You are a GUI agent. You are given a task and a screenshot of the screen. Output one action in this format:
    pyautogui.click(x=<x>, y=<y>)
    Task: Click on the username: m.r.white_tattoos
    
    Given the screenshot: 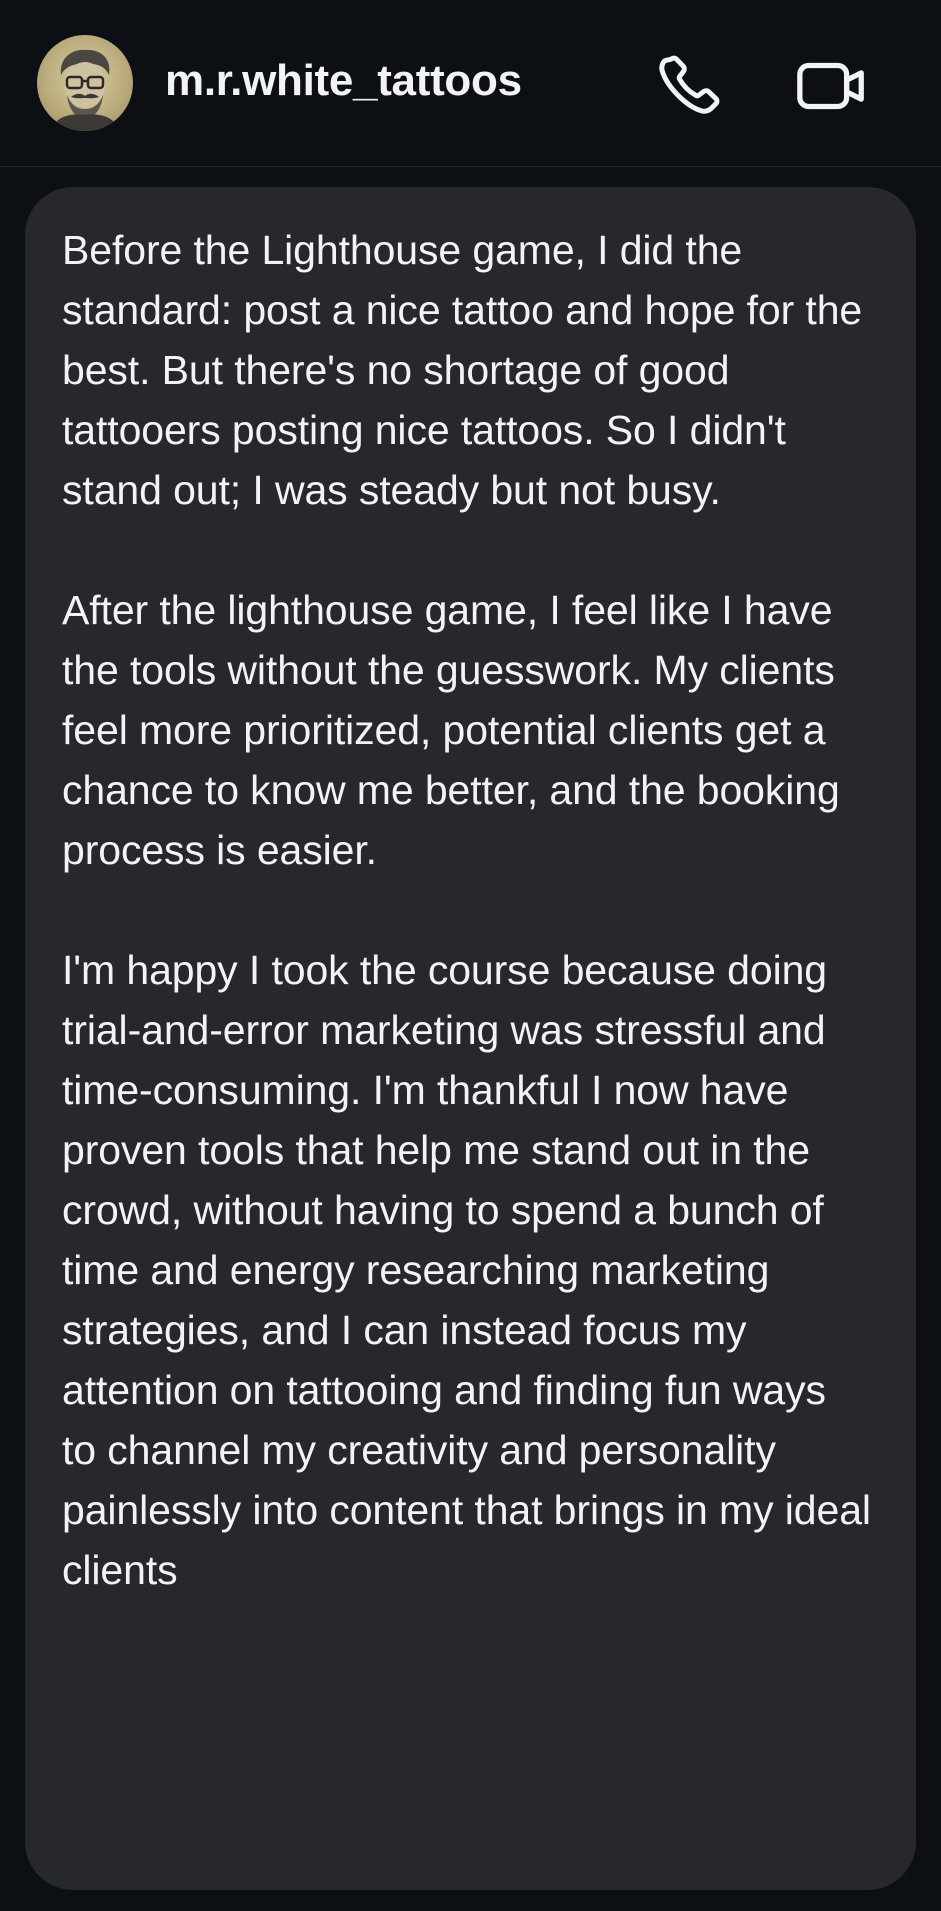 What is the action you would take?
    pyautogui.click(x=343, y=81)
    